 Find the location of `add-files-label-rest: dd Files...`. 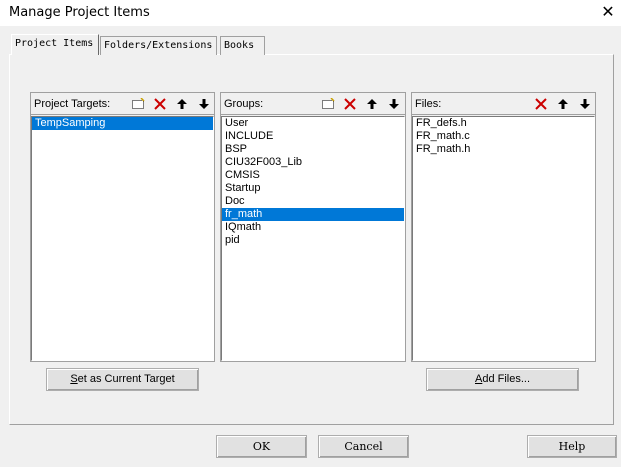

add-files-label-rest: dd Files... is located at coordinates (506, 379).